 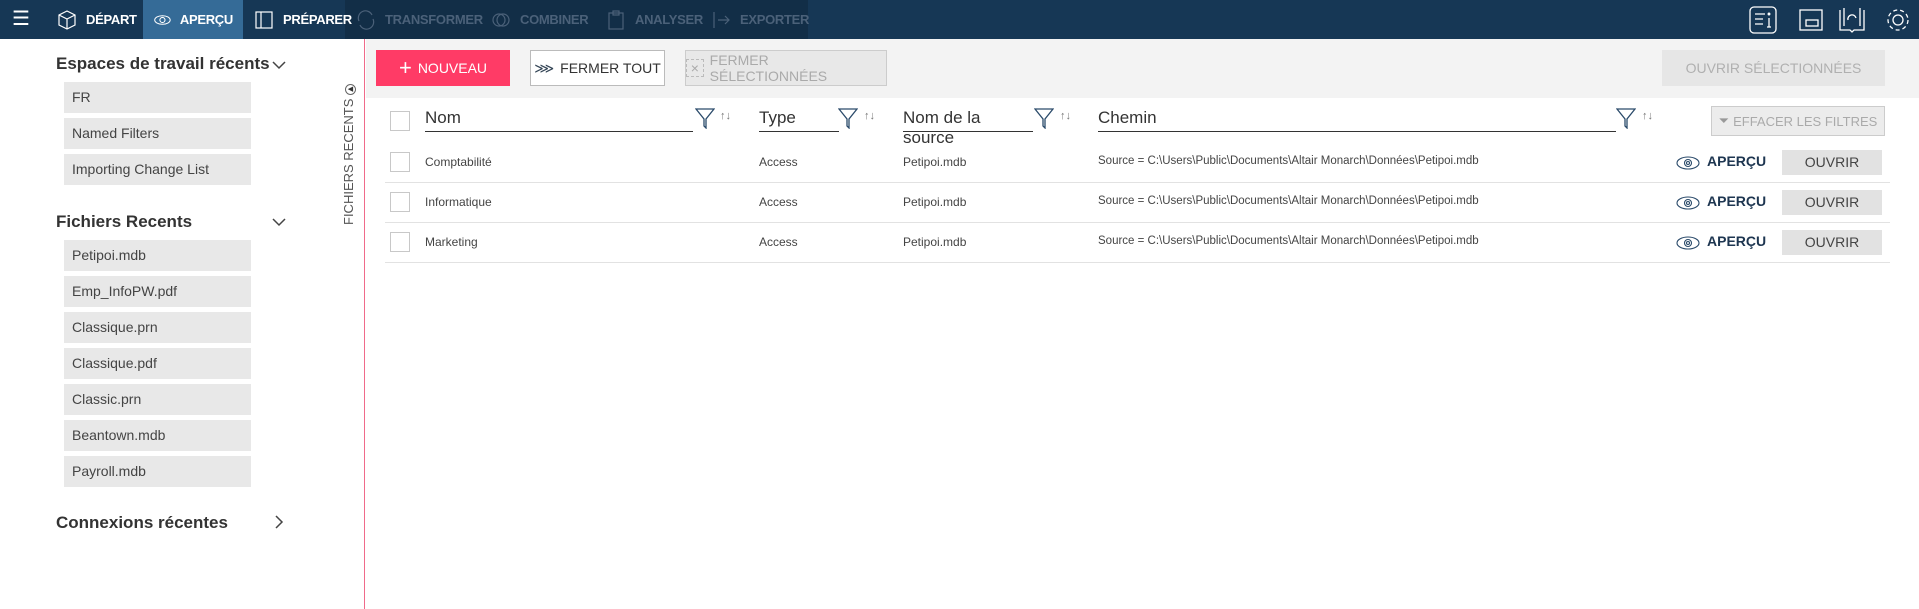 I want to click on gear-icon, so click(x=1898, y=20).